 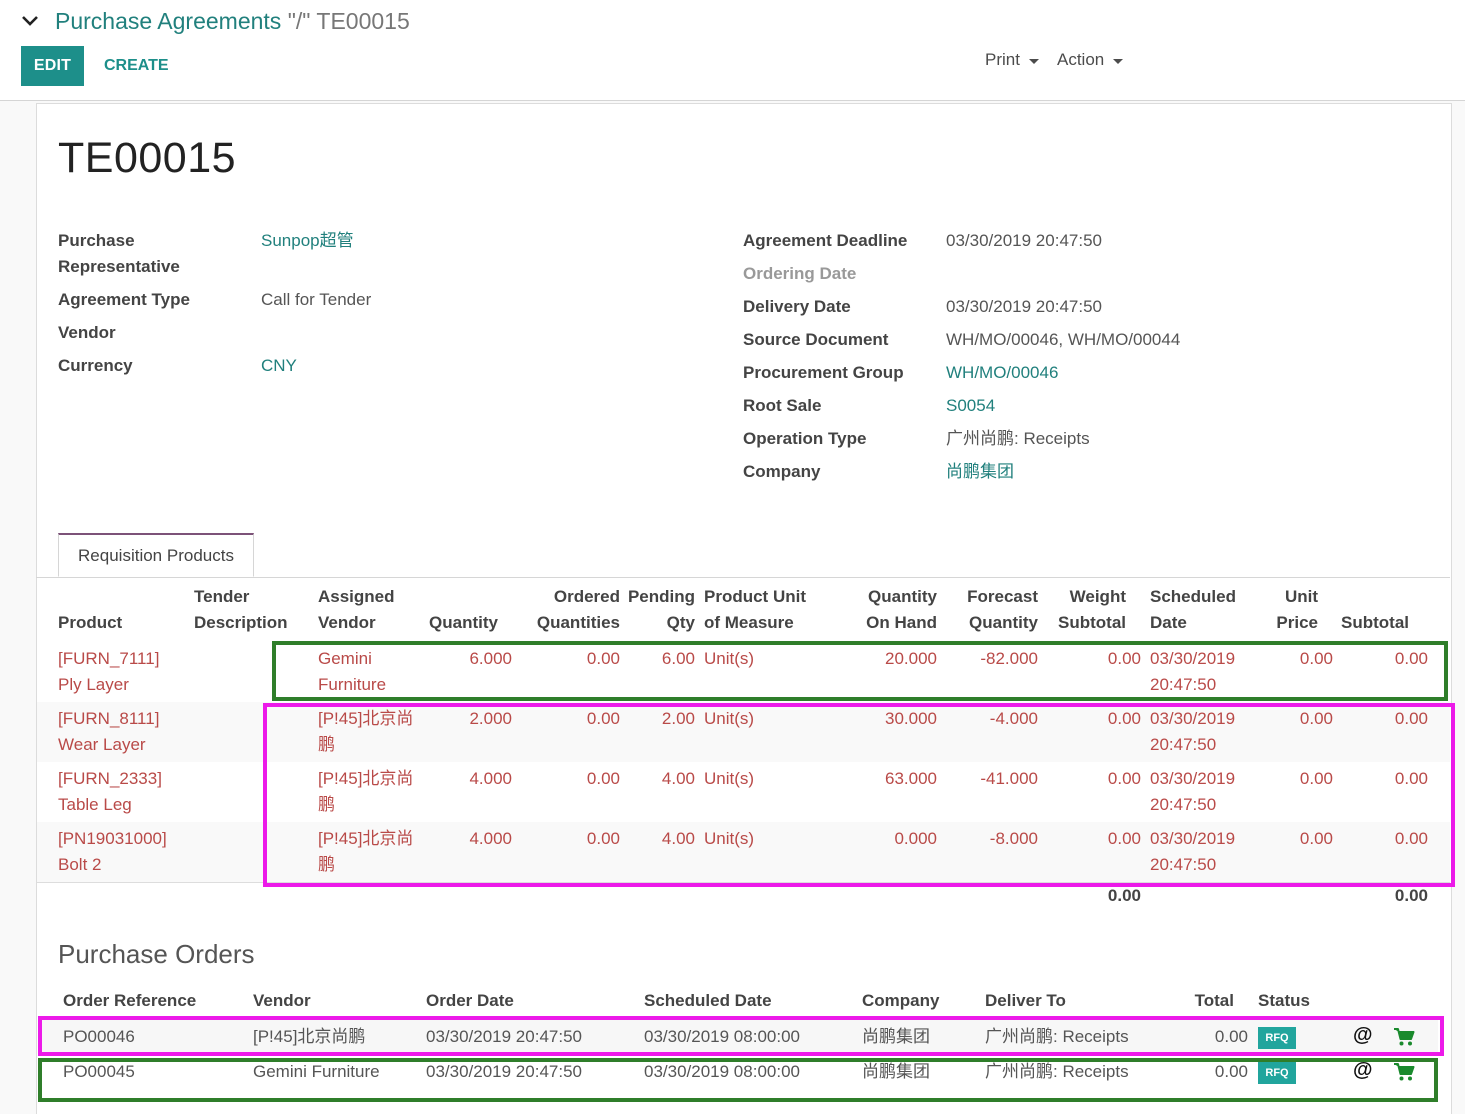 I want to click on col-header-pending-qty: Pending Qty, so click(x=658, y=610).